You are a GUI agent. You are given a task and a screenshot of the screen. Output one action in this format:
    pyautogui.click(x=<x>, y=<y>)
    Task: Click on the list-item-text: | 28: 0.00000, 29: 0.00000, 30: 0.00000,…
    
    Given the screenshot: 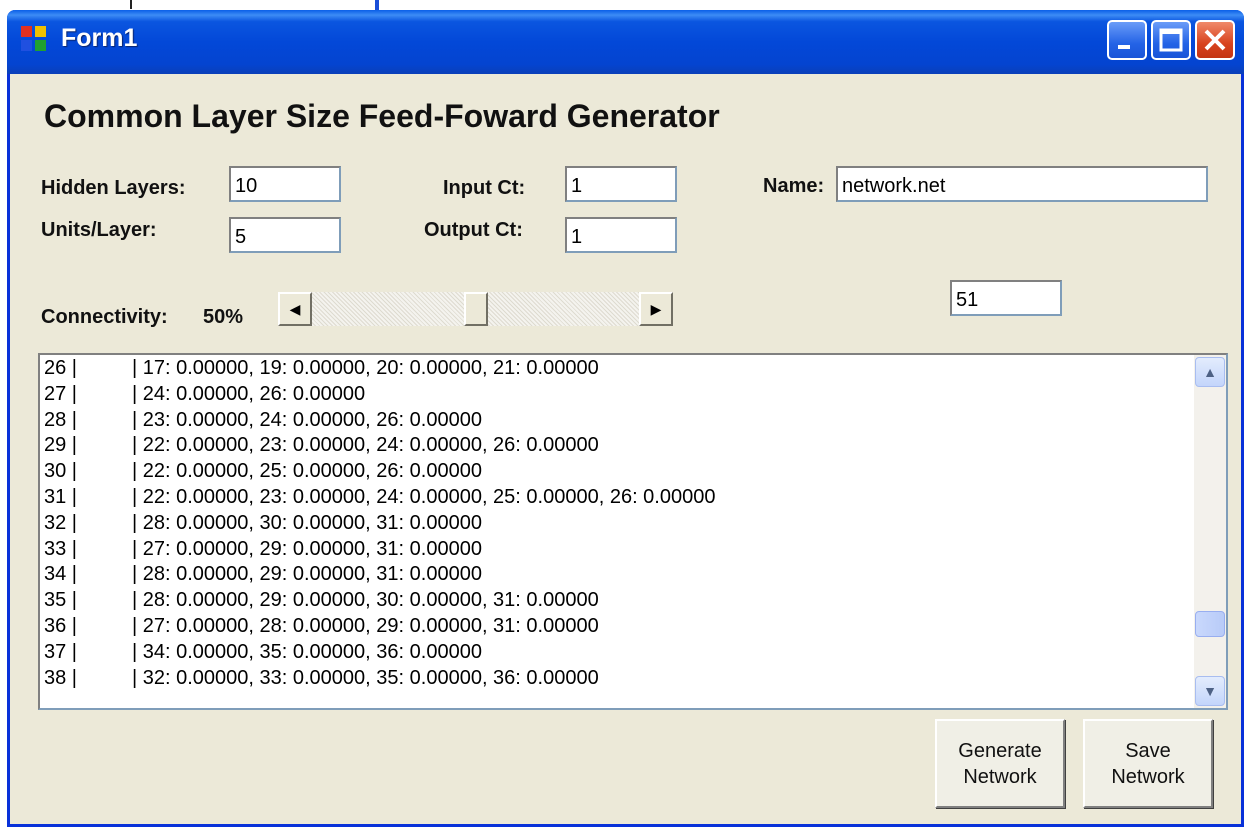 What is the action you would take?
    pyautogui.click(x=365, y=600)
    